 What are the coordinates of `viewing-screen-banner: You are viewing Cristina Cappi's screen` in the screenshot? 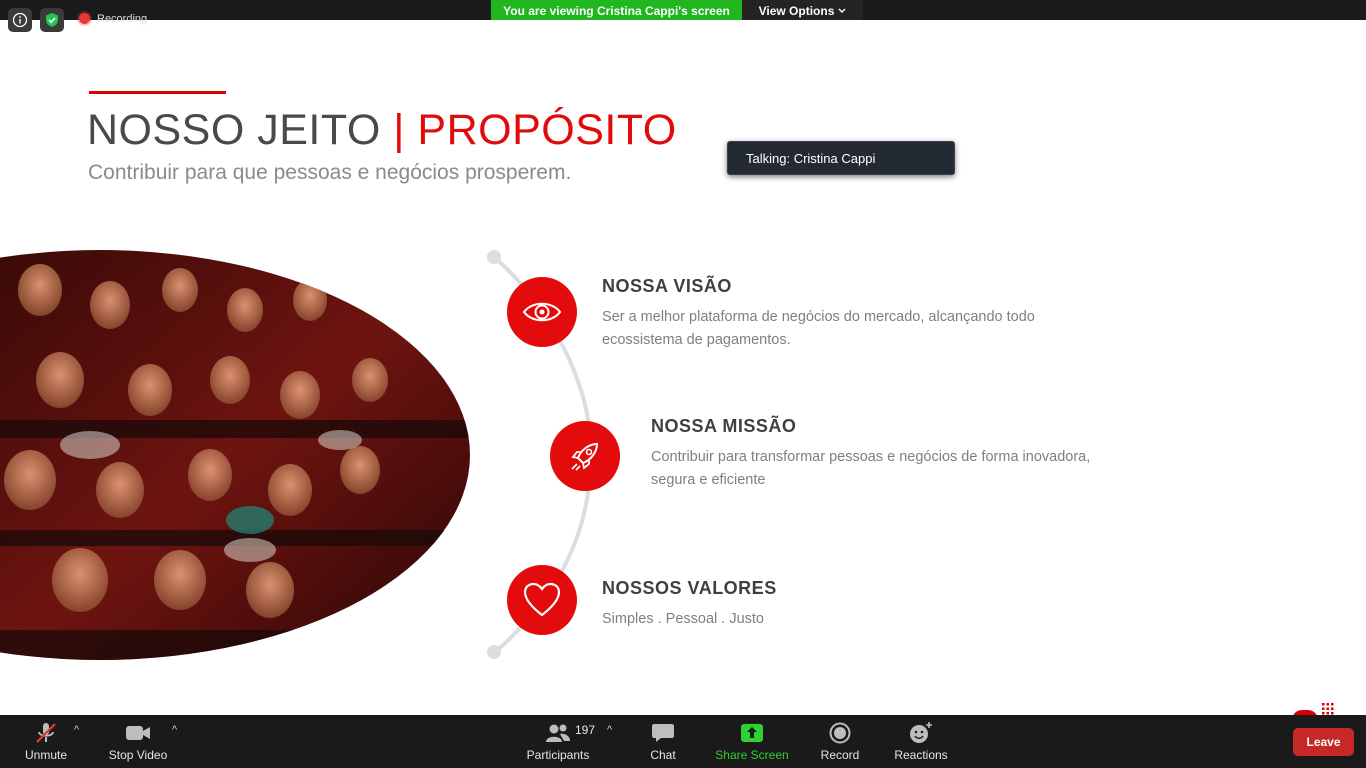 It's located at (616, 11).